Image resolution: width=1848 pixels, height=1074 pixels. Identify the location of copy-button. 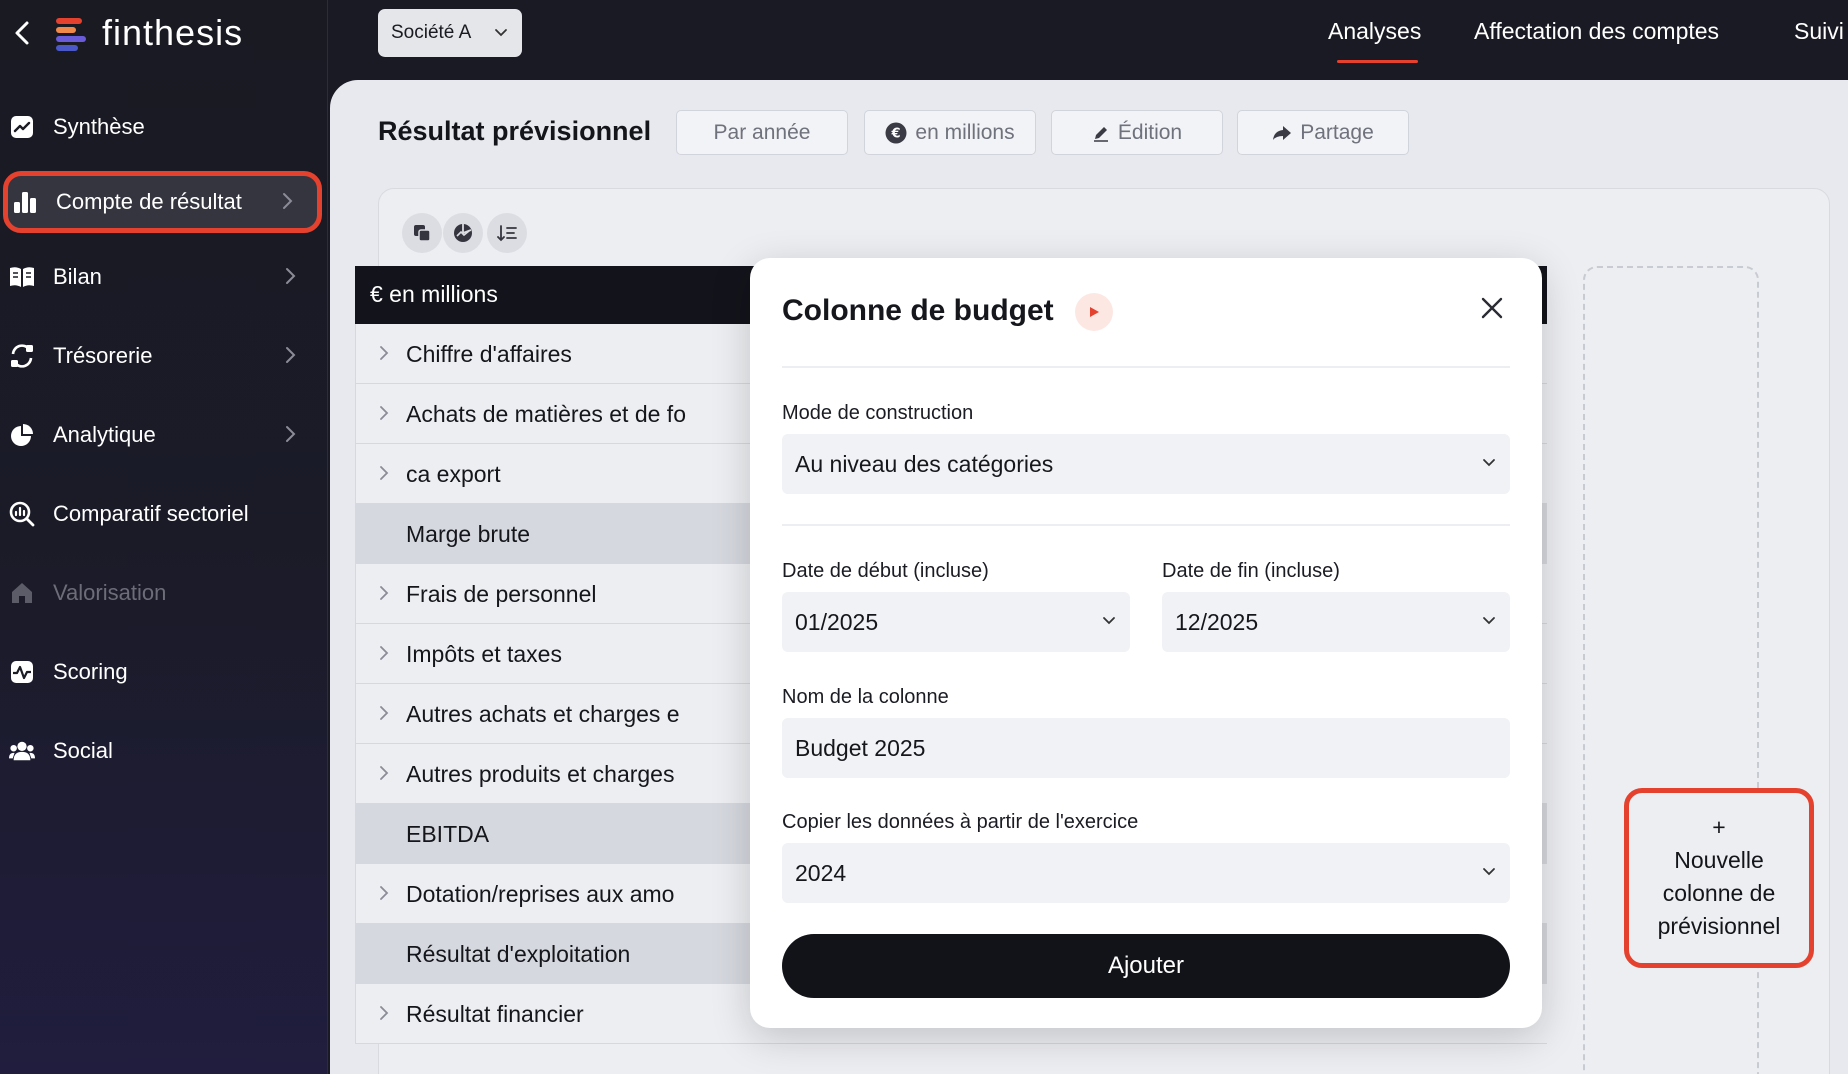
(422, 233).